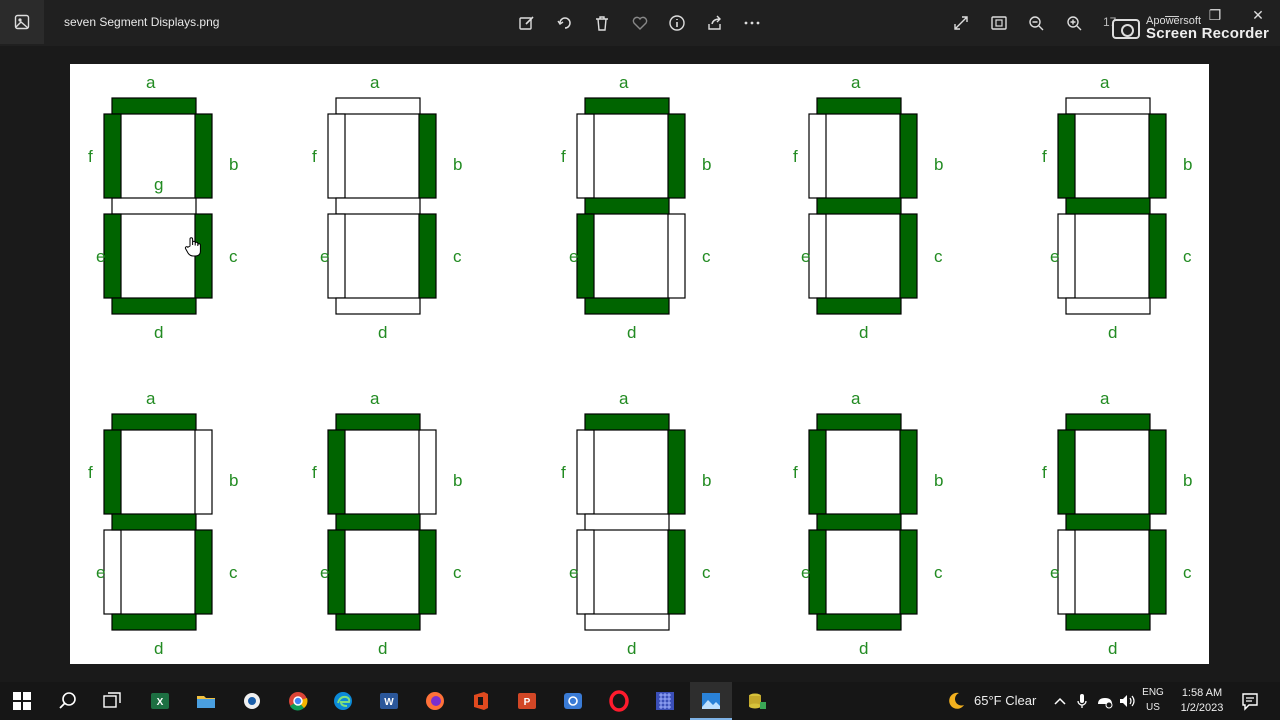 The image size is (1280, 720). Describe the element at coordinates (298, 701) in the screenshot. I see `chrome-icon` at that location.